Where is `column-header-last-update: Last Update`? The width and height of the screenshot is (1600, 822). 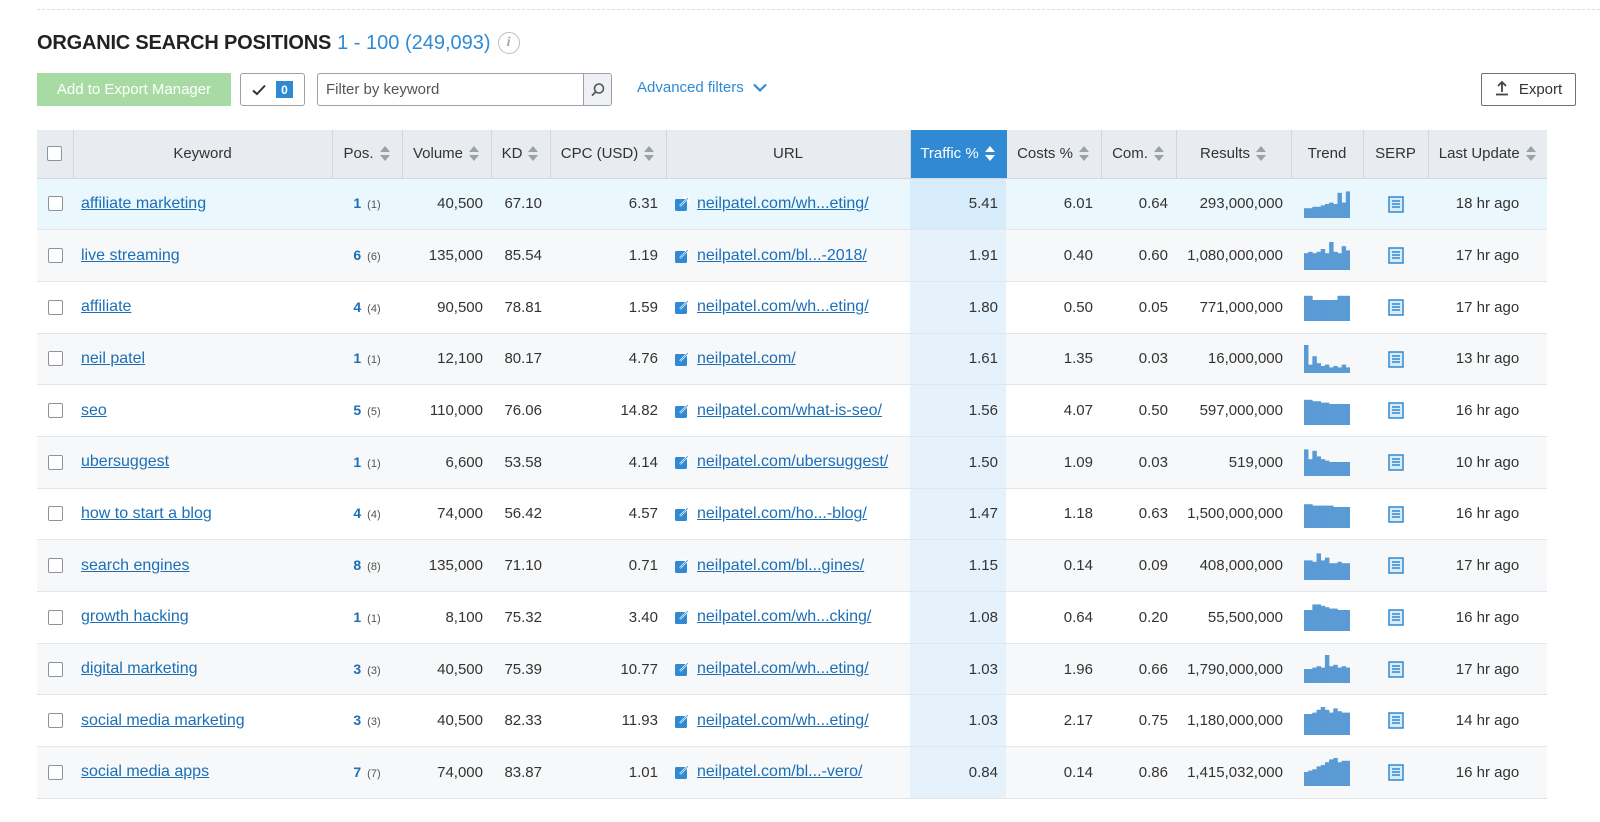 column-header-last-update: Last Update is located at coordinates (1487, 154).